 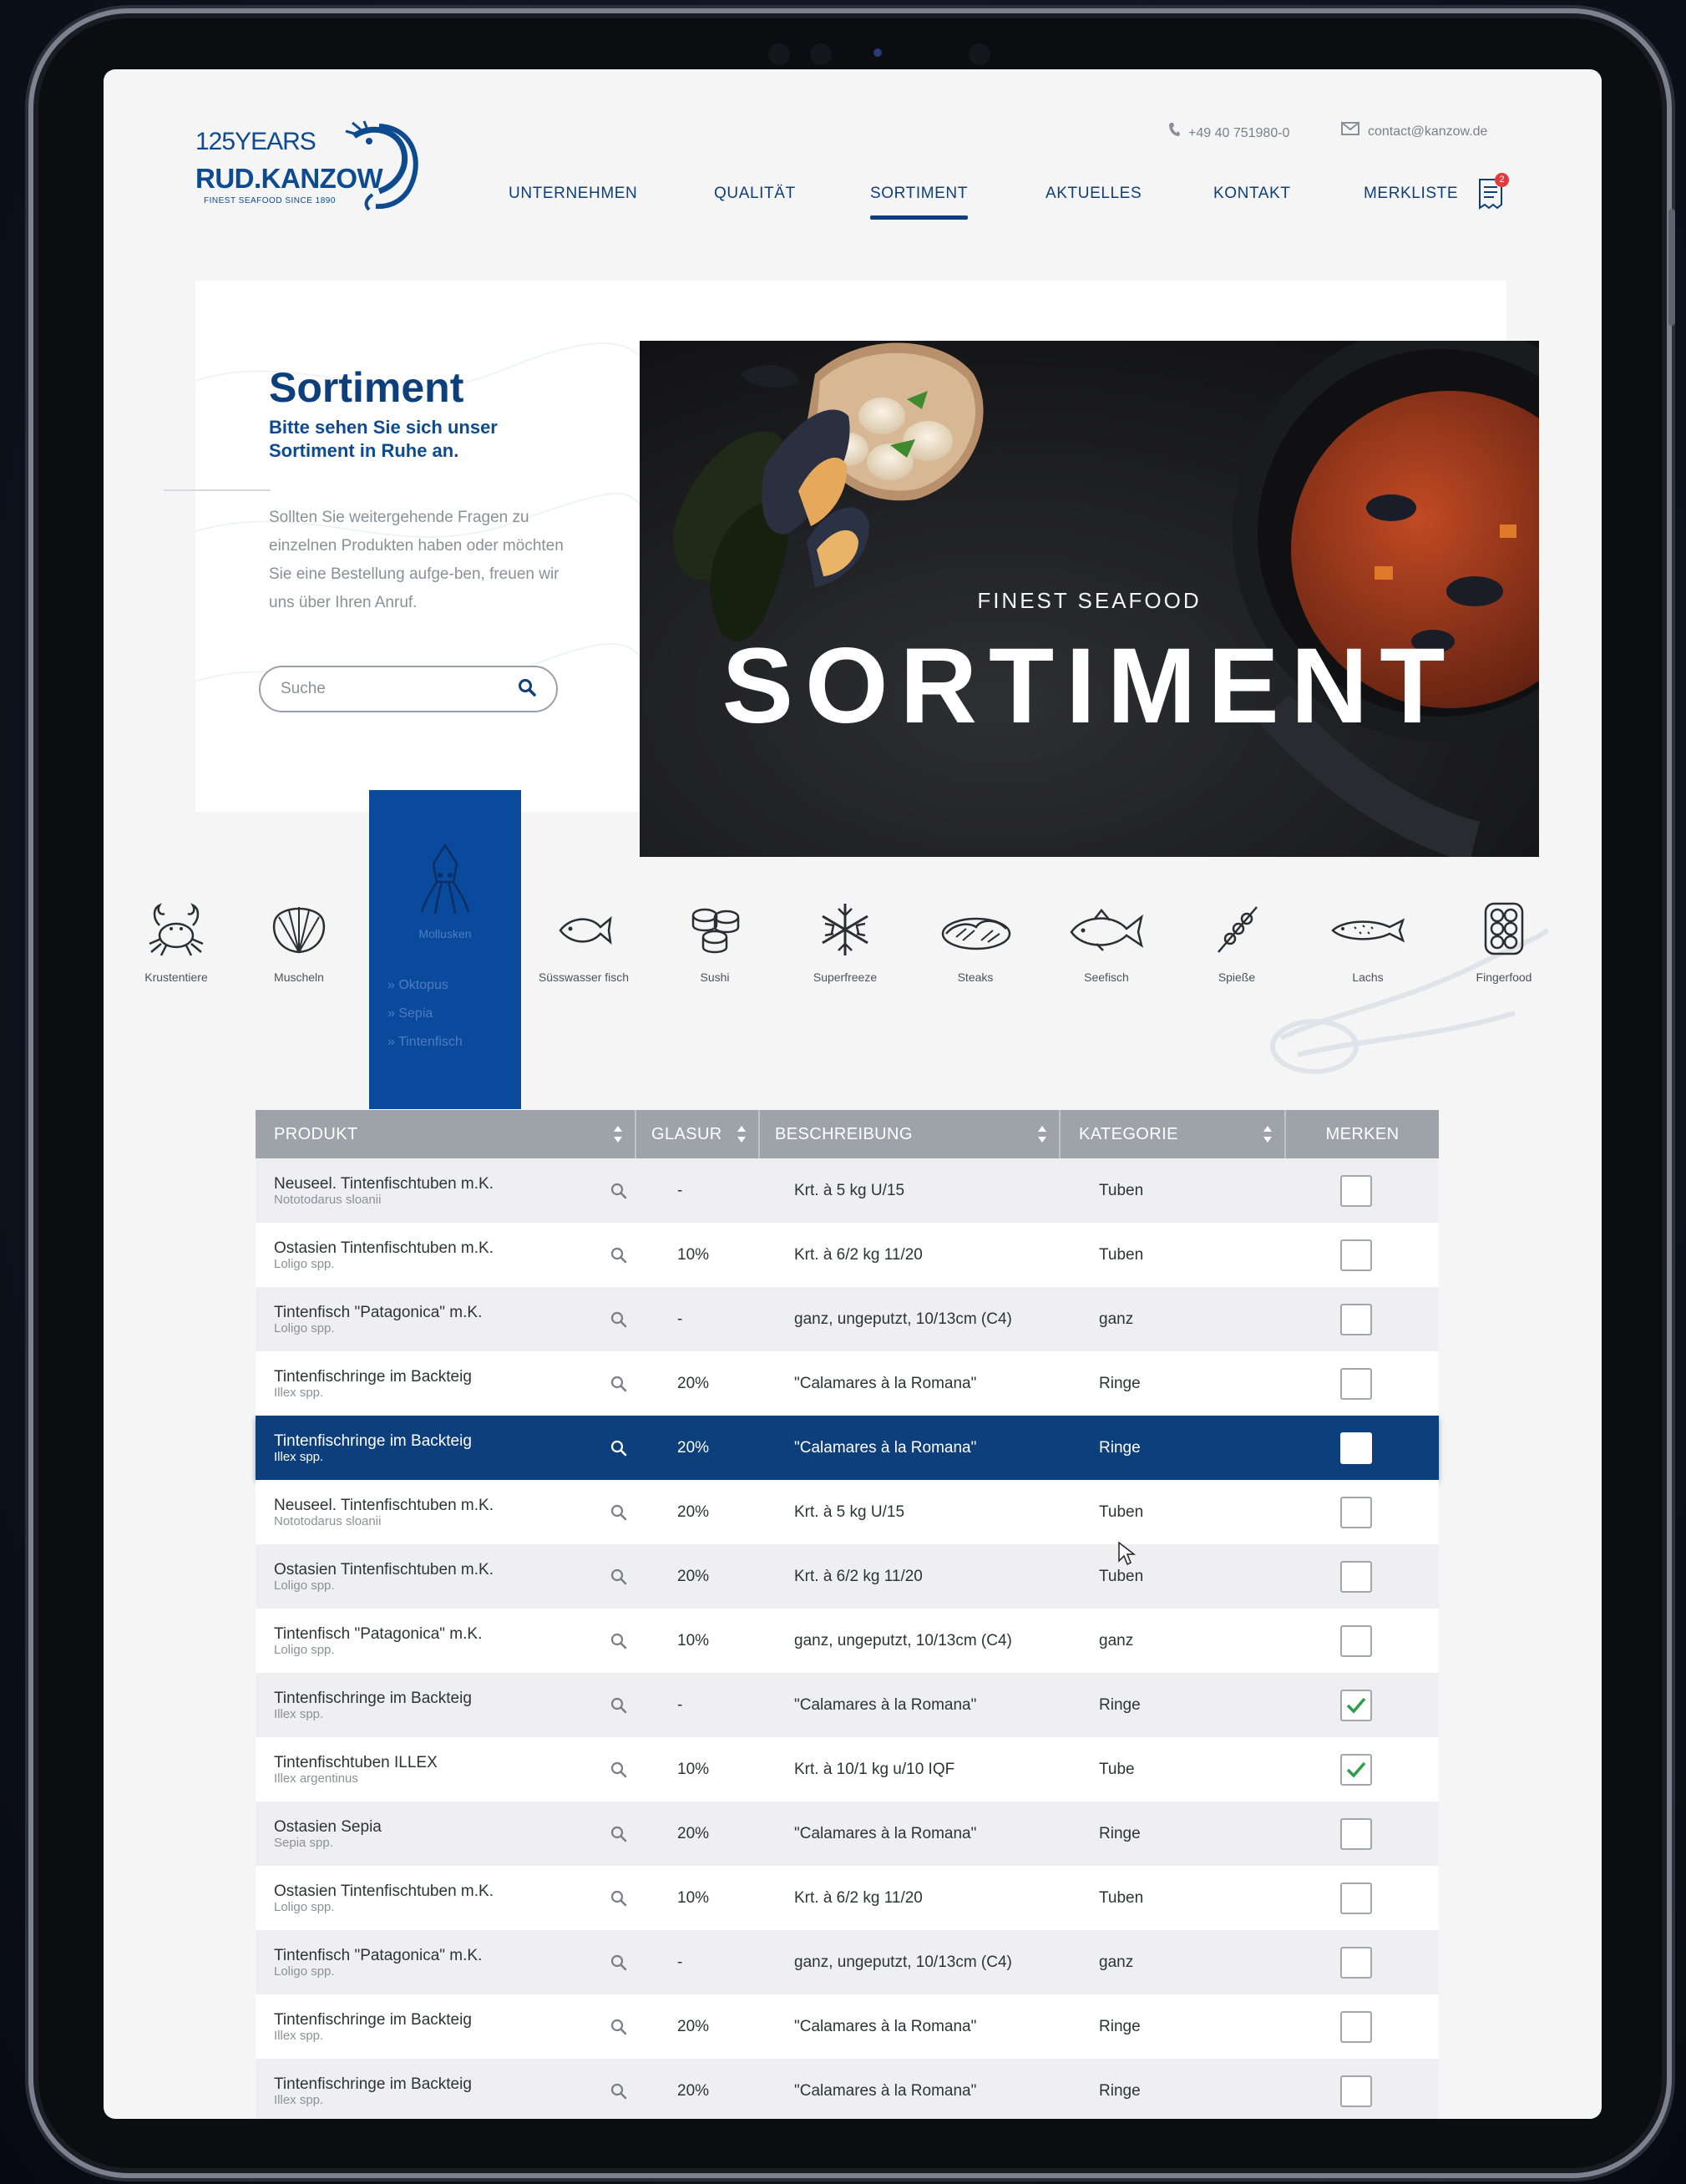 What do you see at coordinates (425, 1042) in the screenshot?
I see `subcategory-tintenfisch: » Tintenfisch` at bounding box center [425, 1042].